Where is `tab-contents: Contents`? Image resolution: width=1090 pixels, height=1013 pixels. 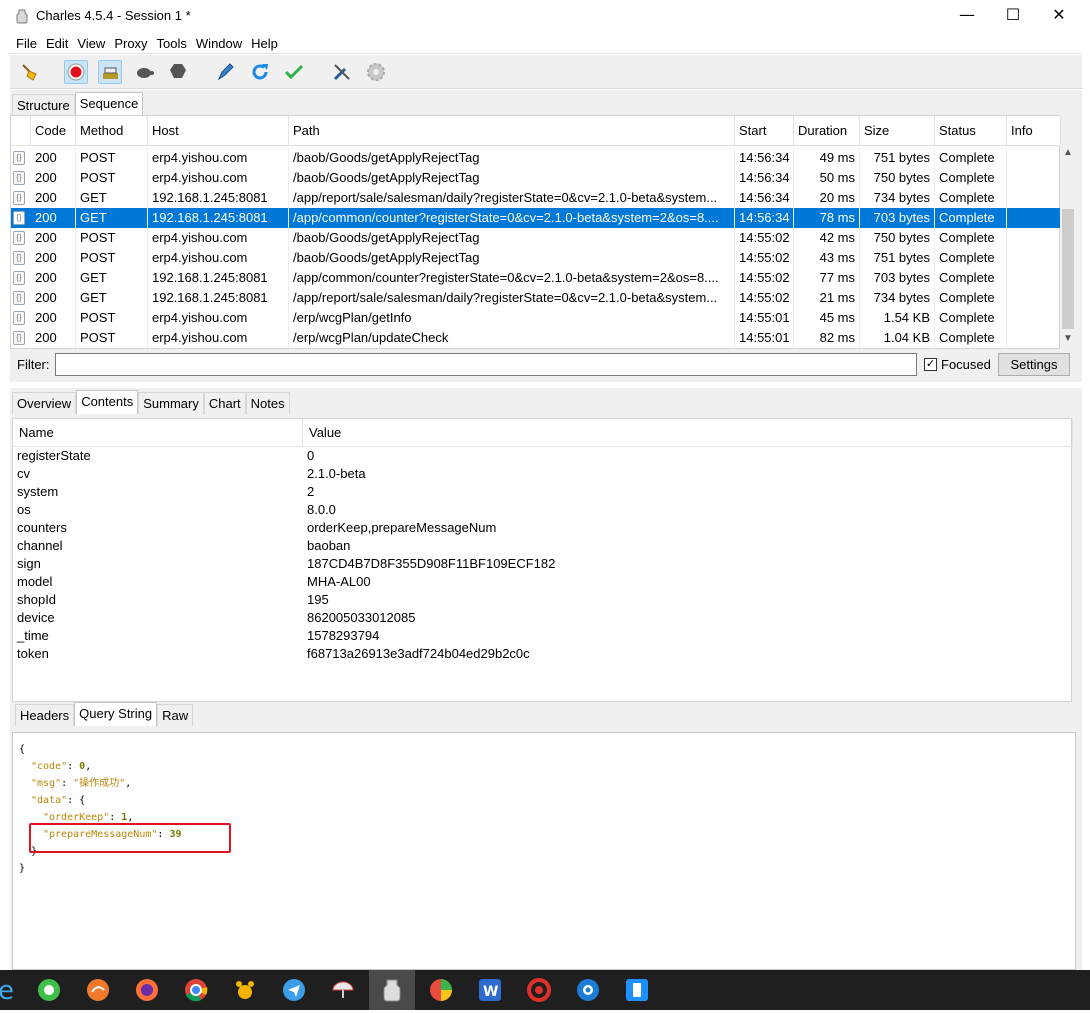
tab-contents: Contents is located at coordinates (107, 402).